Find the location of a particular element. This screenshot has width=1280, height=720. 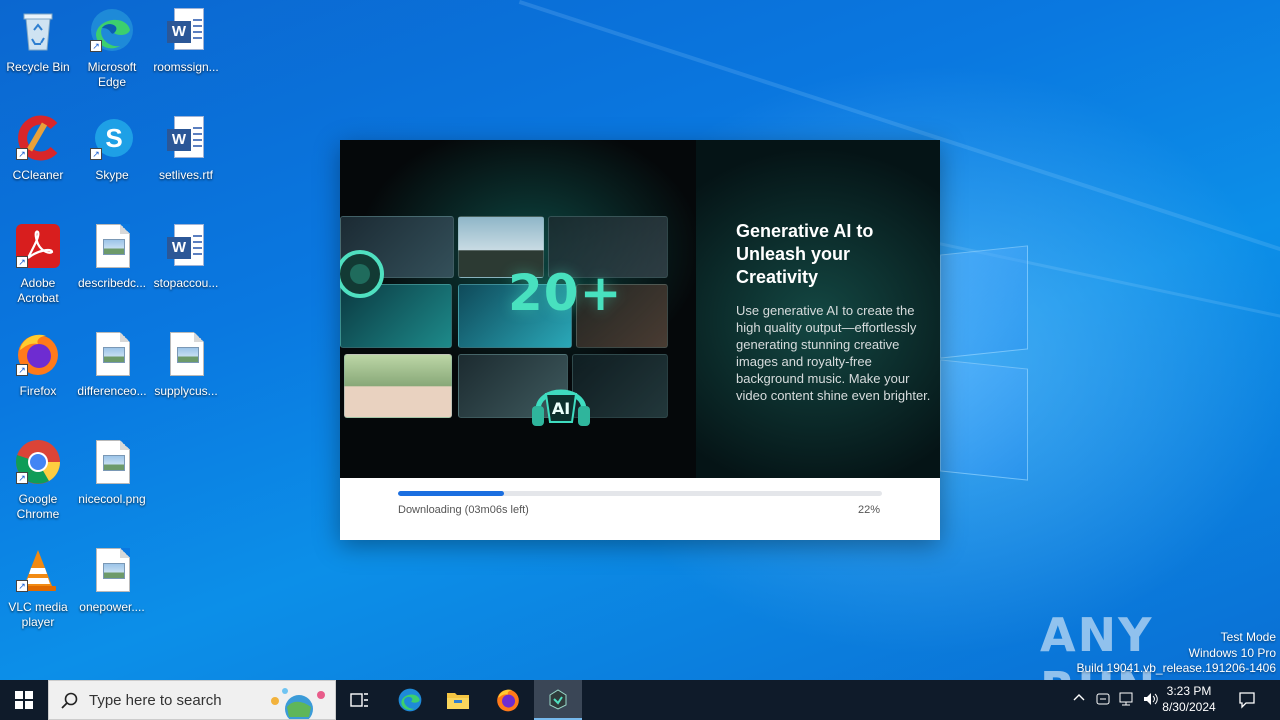

desktop-icon-label: nicecool.png is located at coordinates (112, 499).